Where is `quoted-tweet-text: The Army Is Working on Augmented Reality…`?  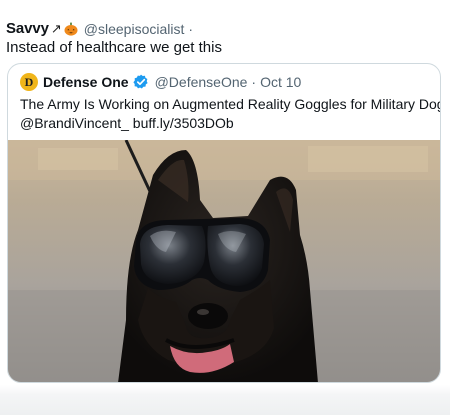 quoted-tweet-text: The Army Is Working on Augmented Reality… is located at coordinates (230, 114).